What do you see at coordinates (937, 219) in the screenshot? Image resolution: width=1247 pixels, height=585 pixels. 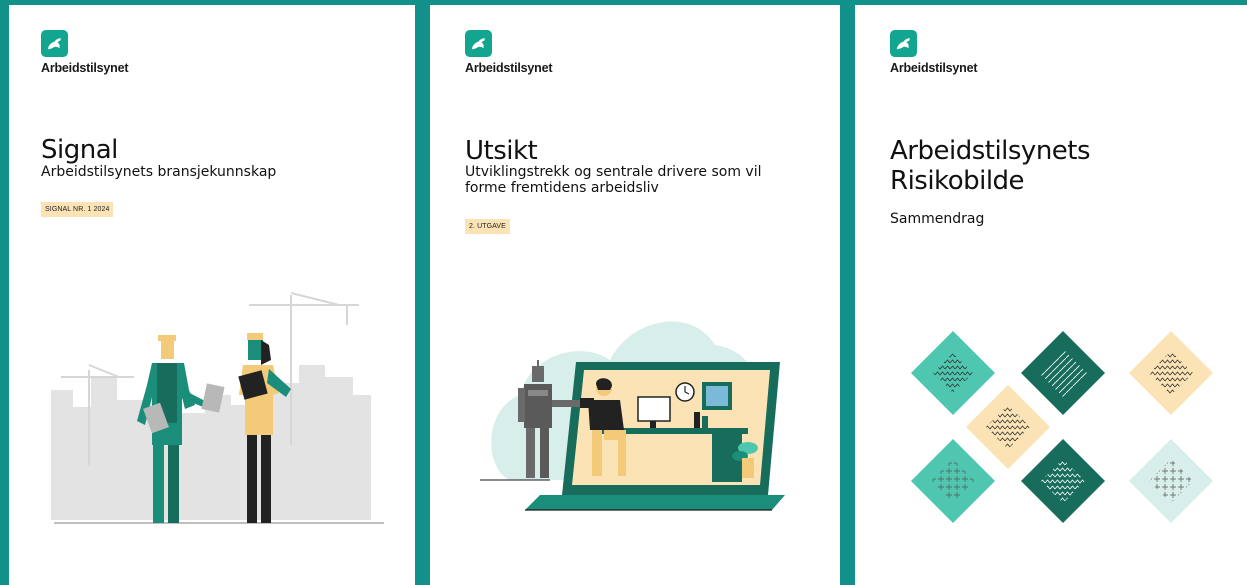 I see `cover-subtitle: Sammendrag` at bounding box center [937, 219].